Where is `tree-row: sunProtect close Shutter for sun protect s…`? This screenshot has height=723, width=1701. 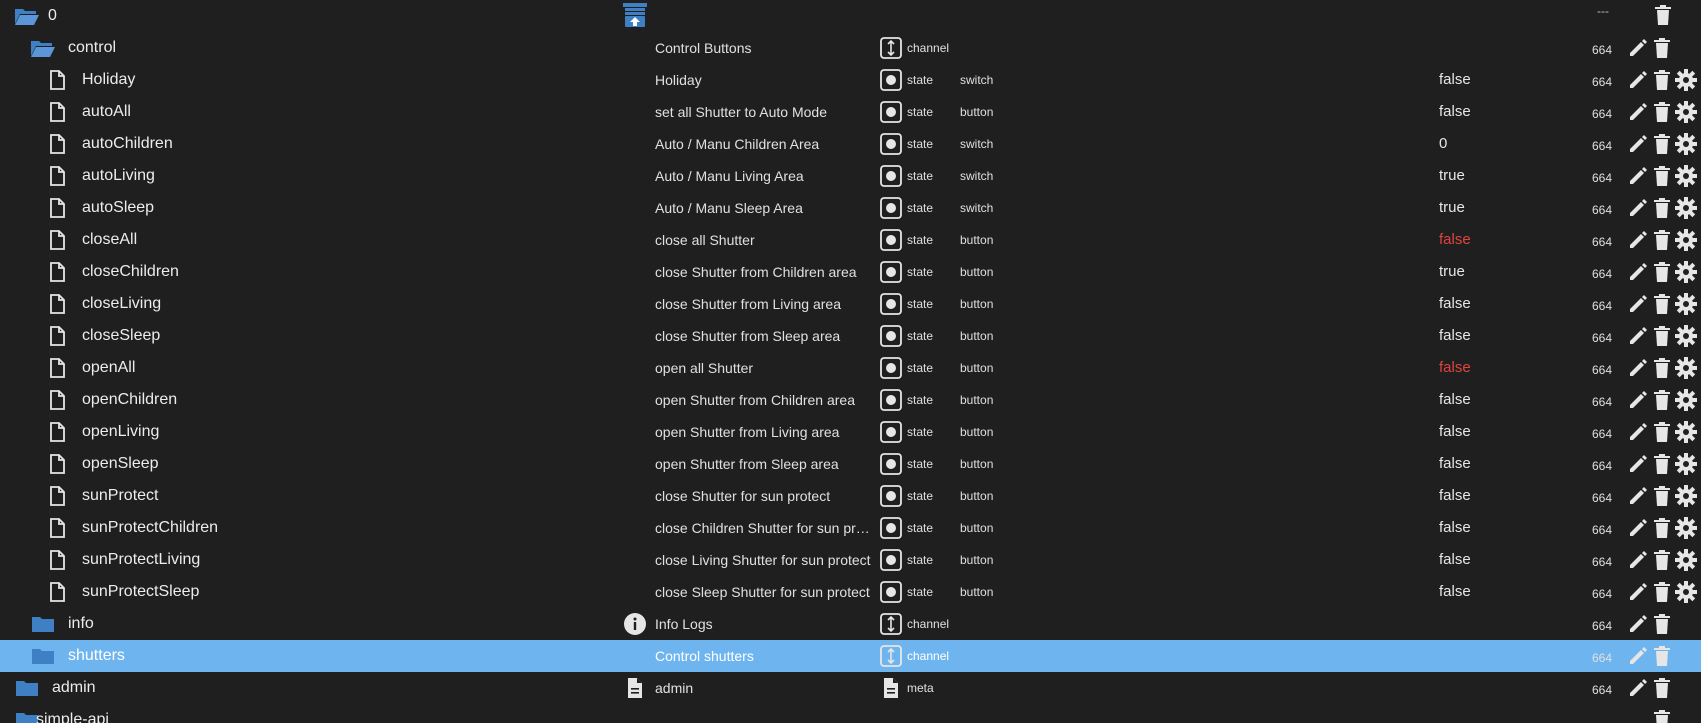
tree-row: sunProtect close Shutter for sun protect s… is located at coordinates (850, 496).